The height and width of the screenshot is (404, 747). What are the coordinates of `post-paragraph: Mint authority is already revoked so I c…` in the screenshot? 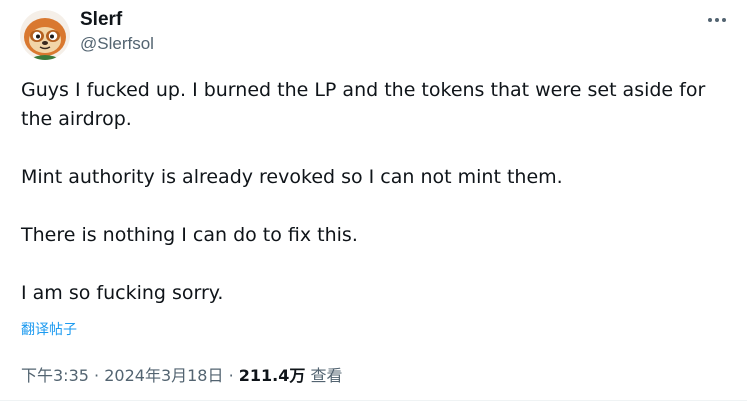 It's located at (292, 177).